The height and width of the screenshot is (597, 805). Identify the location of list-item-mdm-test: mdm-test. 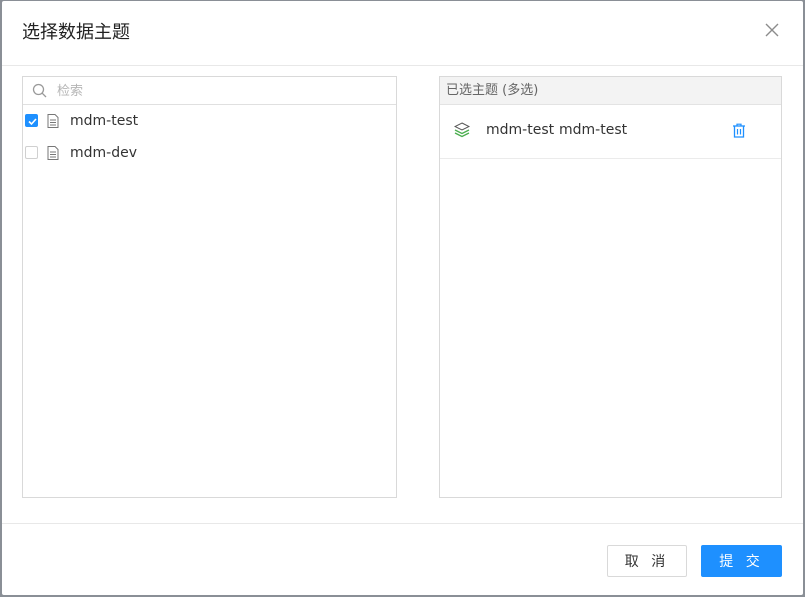
(209, 121).